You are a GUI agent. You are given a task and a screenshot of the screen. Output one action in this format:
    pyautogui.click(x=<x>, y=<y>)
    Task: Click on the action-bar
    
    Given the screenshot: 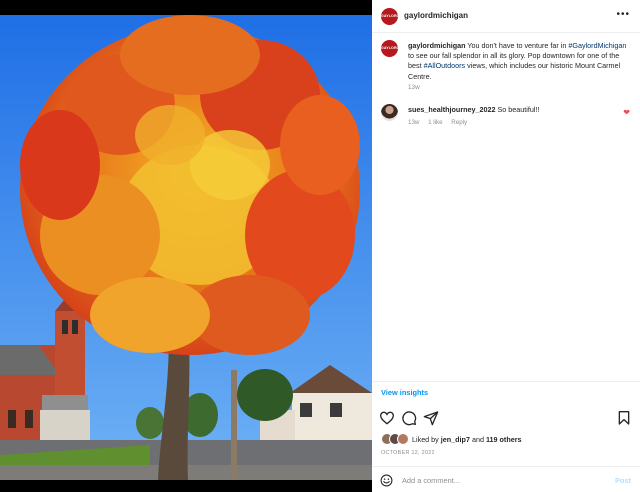 What is the action you would take?
    pyautogui.click(x=506, y=418)
    